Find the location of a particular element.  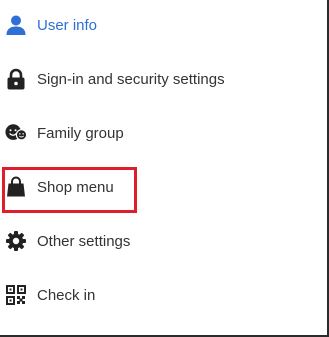

menu-item-label: Sign-in and security settings is located at coordinates (131, 79).